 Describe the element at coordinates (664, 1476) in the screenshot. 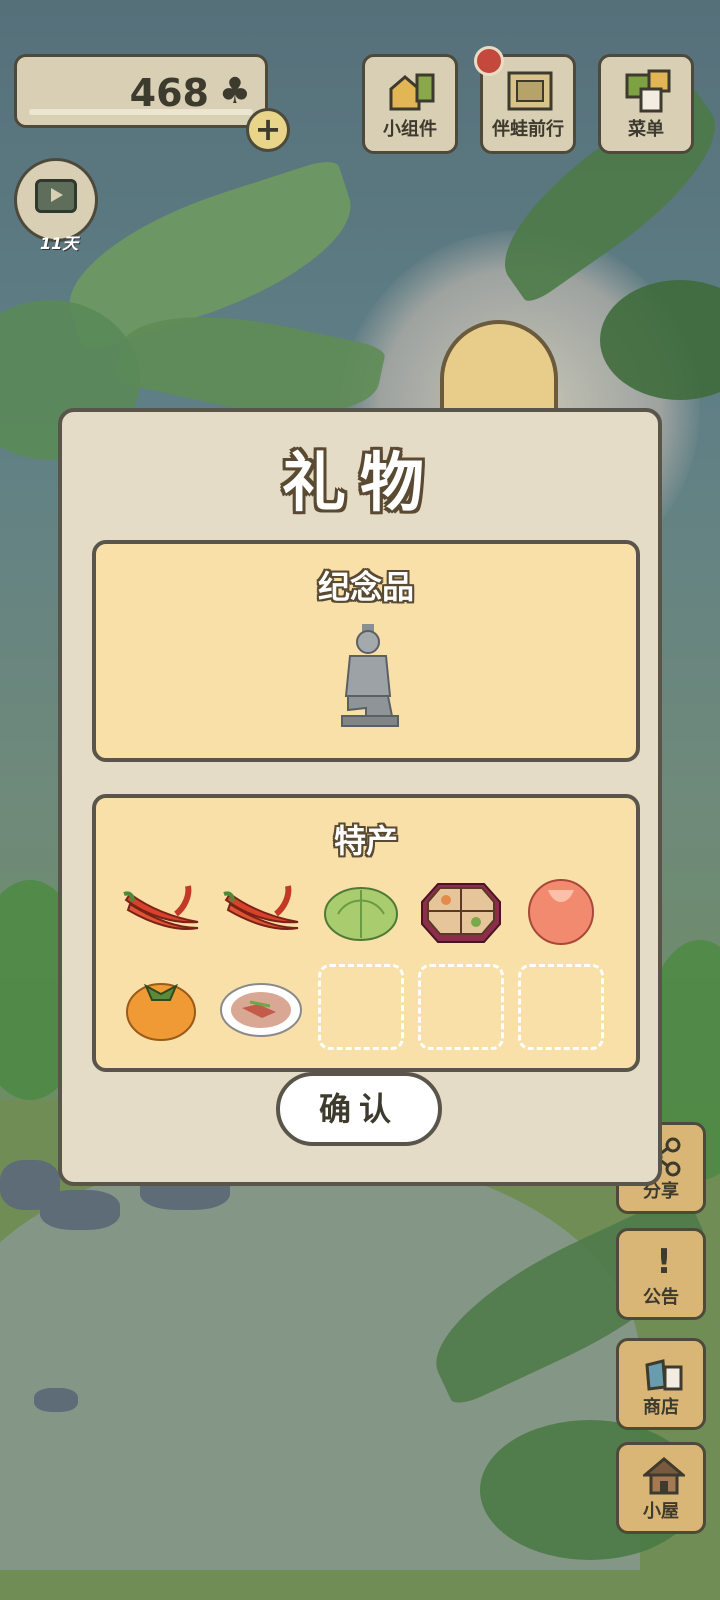

I see `house-icon` at that location.